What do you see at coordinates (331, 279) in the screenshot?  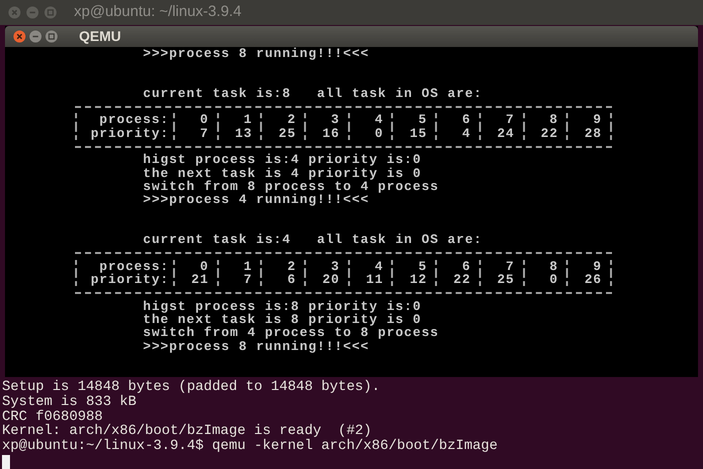 I see `table-cell: 20` at bounding box center [331, 279].